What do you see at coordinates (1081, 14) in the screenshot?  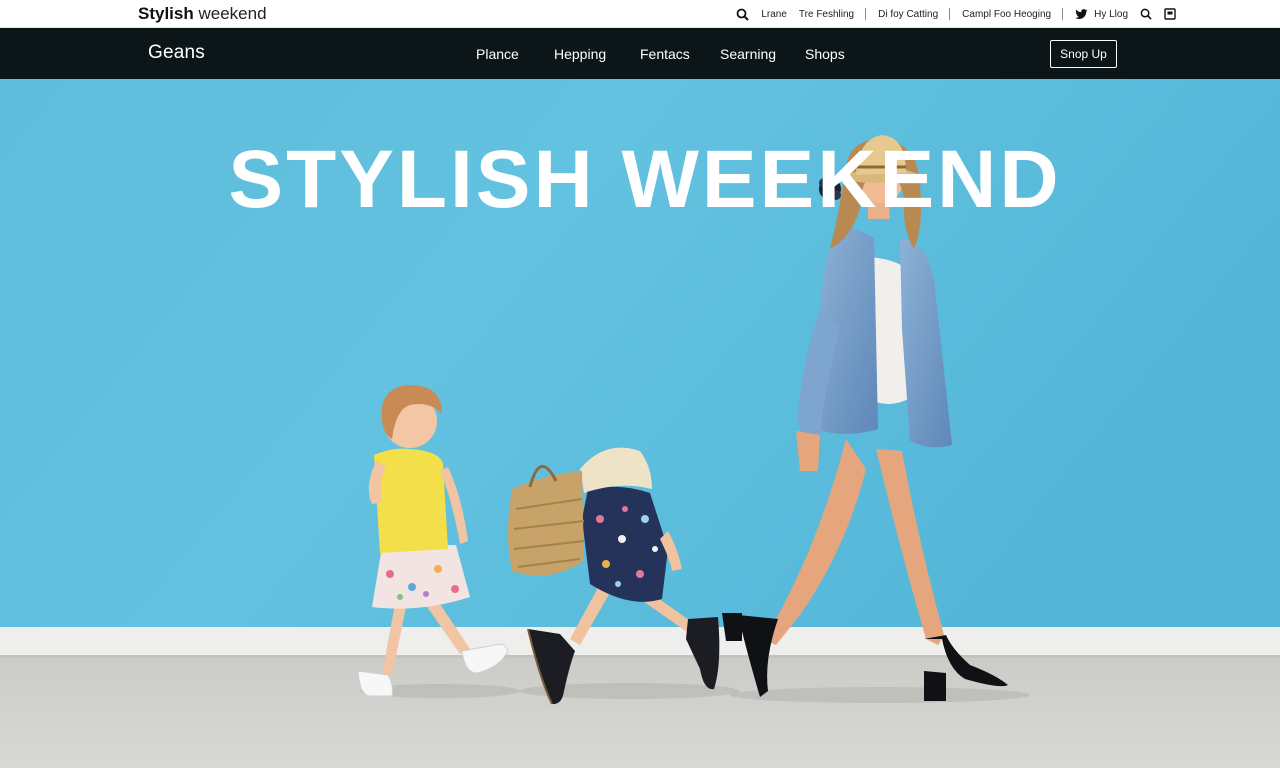 I see `twitter-icon` at bounding box center [1081, 14].